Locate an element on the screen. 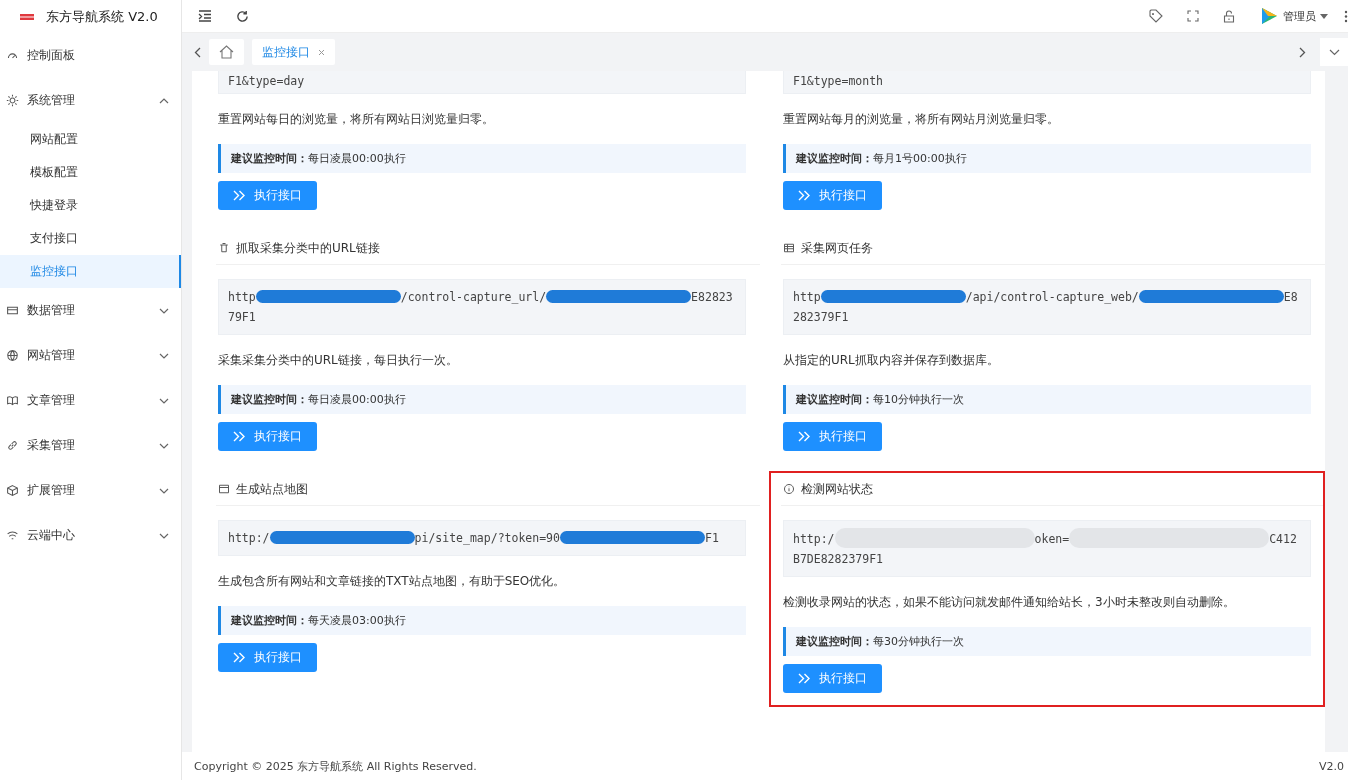  logo-icon is located at coordinates (27, 16).